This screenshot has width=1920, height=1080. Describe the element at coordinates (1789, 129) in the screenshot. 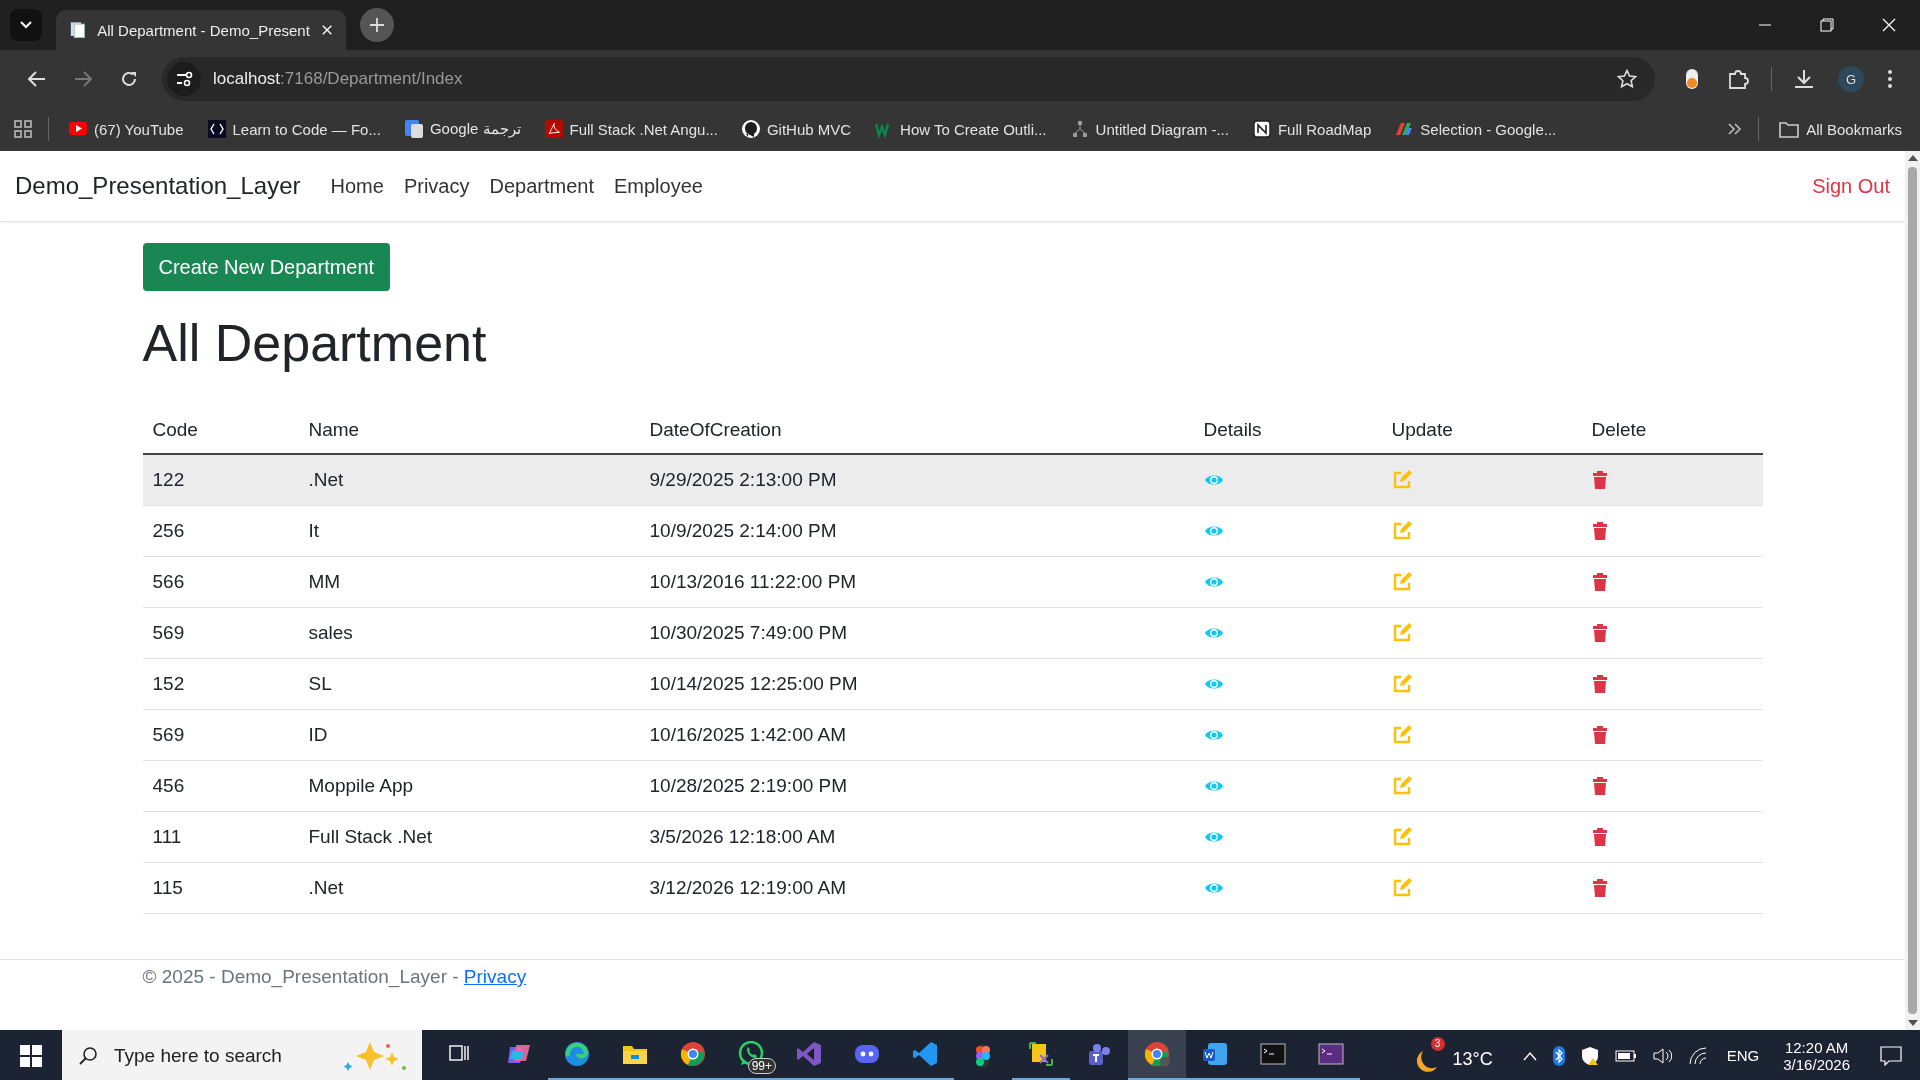

I see `folder-icon` at that location.